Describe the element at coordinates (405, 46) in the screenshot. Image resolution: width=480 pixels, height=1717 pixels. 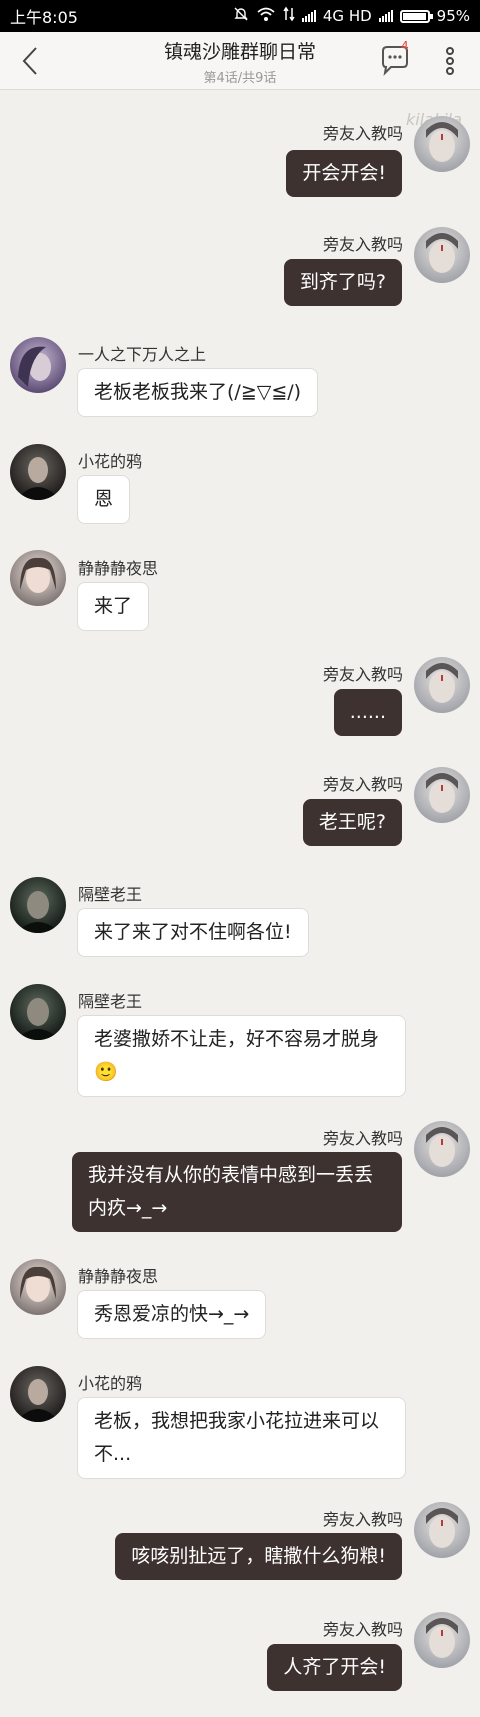
I see `comment-count-badge: 4` at that location.